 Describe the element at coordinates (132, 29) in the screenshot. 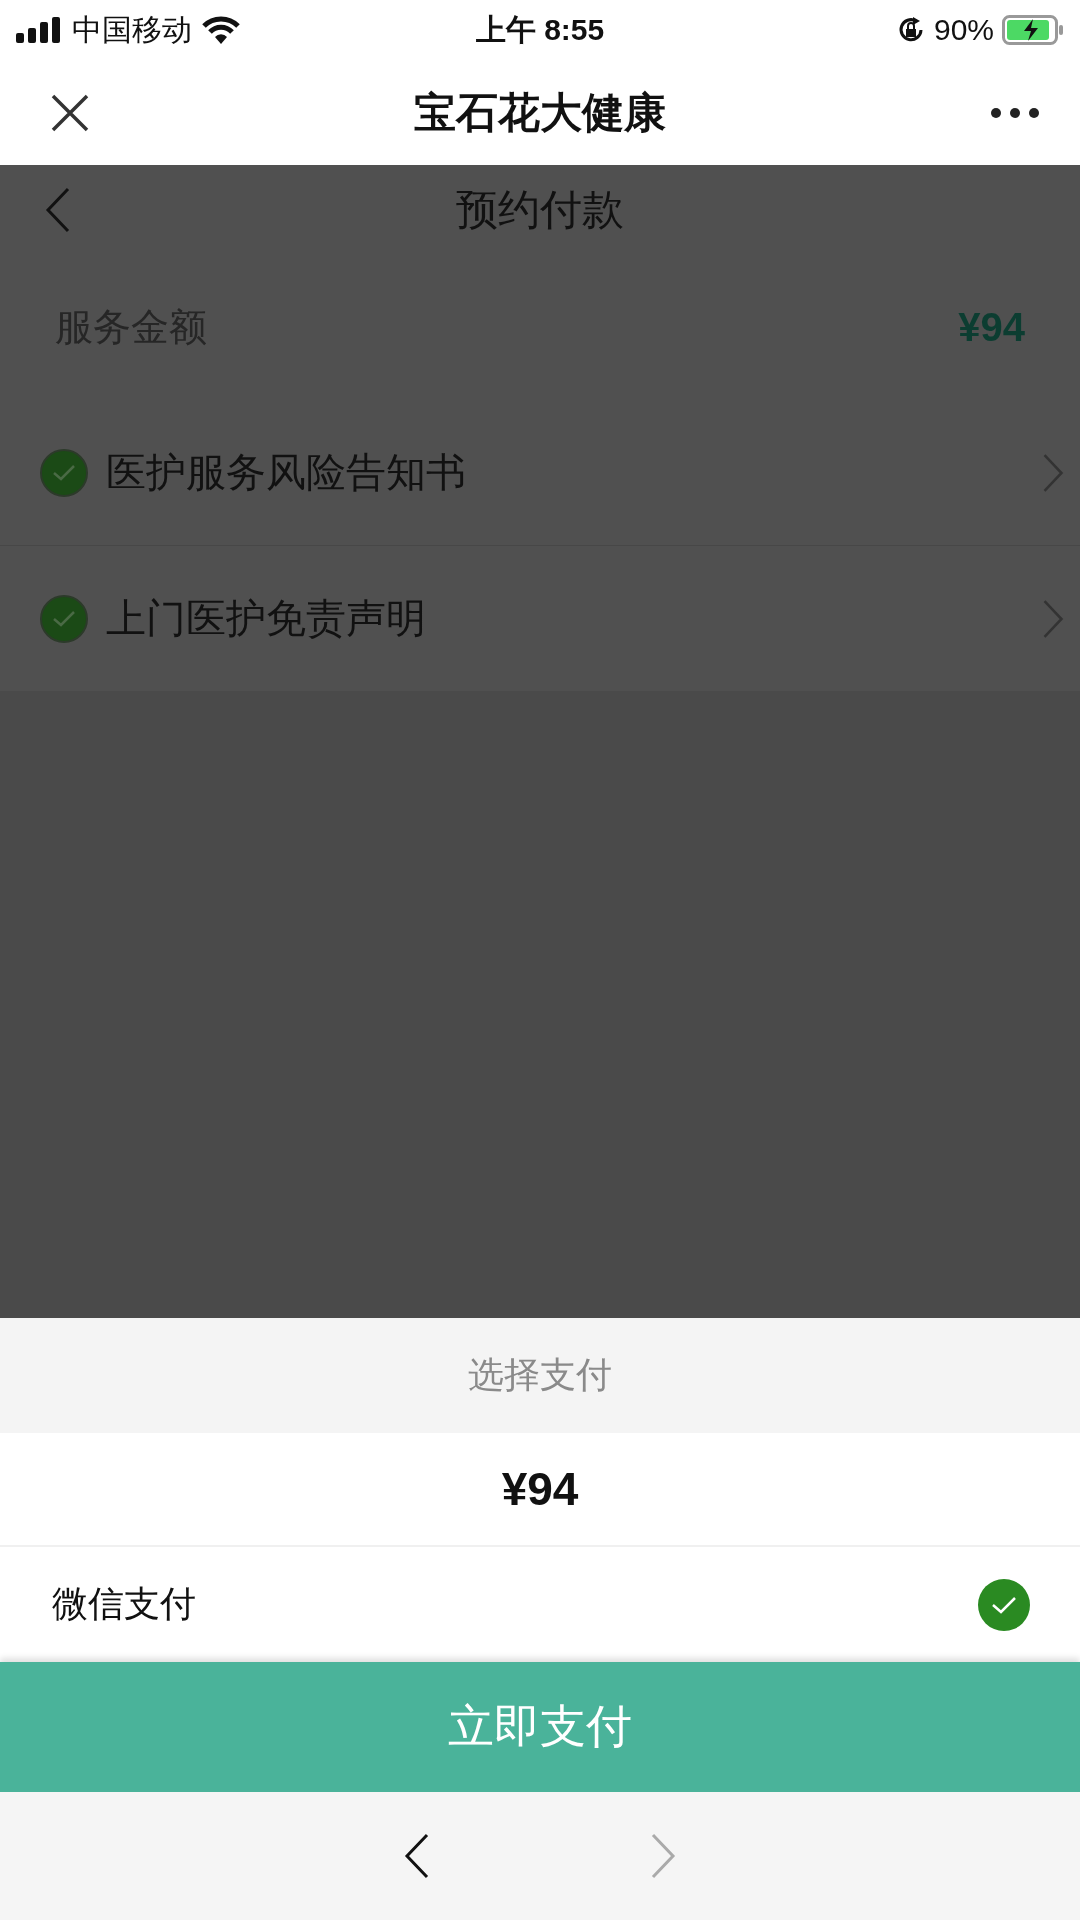

I see `carrier-name: 中国移动` at that location.